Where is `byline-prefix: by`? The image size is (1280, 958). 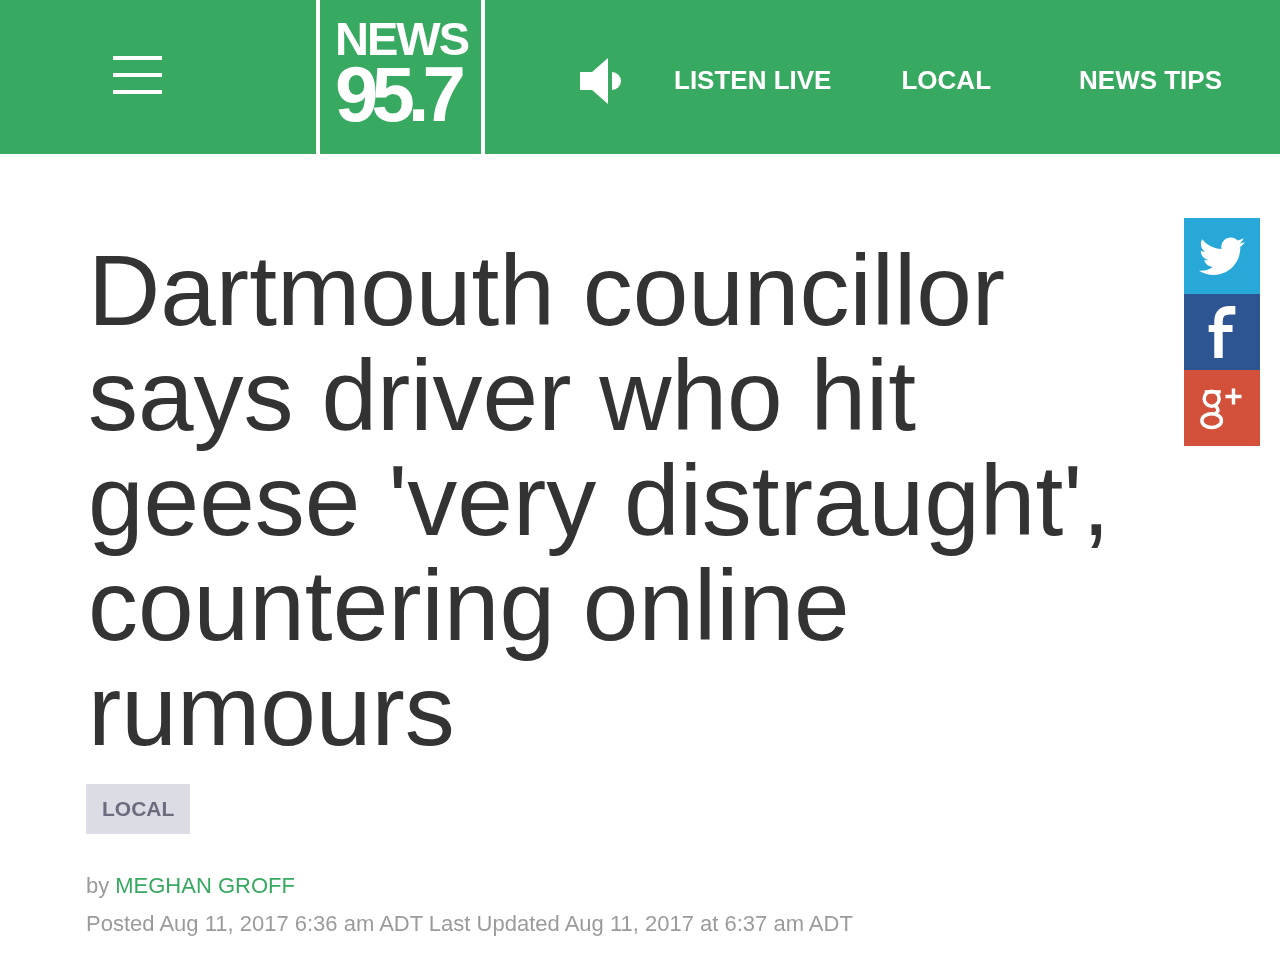 byline-prefix: by is located at coordinates (98, 886).